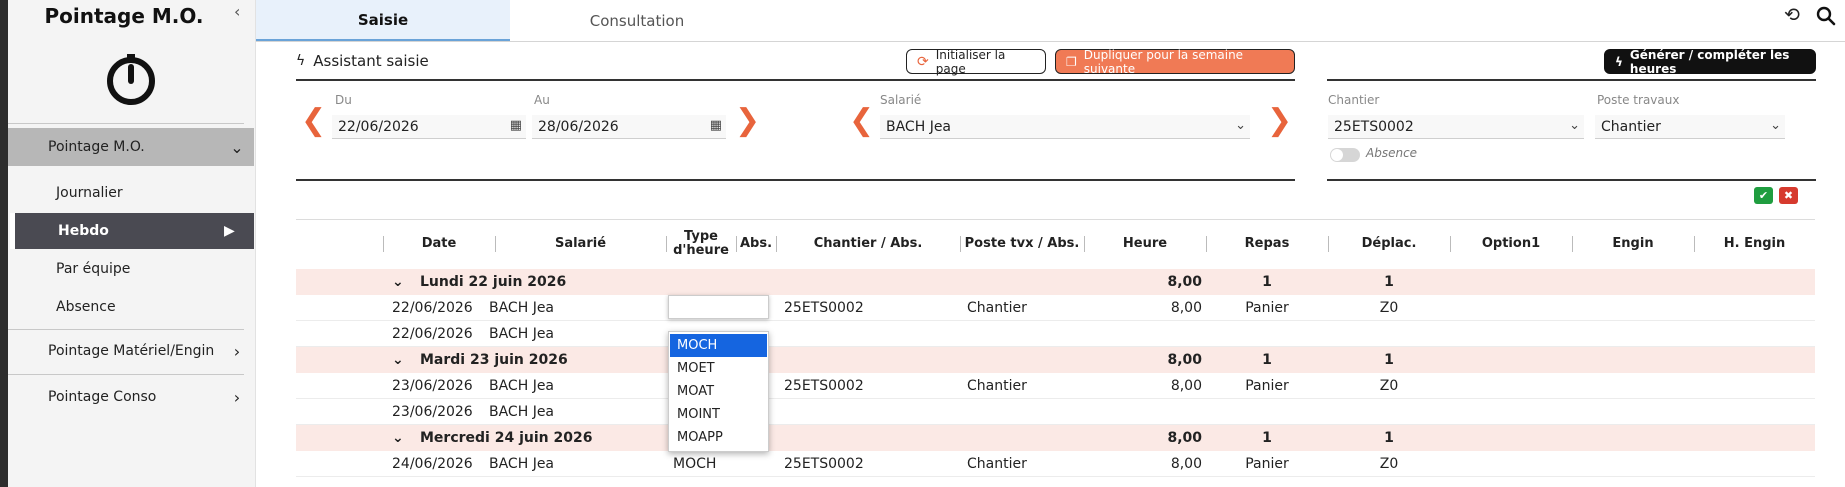 The image size is (1845, 487). I want to click on col-abs: Abs., so click(756, 244).